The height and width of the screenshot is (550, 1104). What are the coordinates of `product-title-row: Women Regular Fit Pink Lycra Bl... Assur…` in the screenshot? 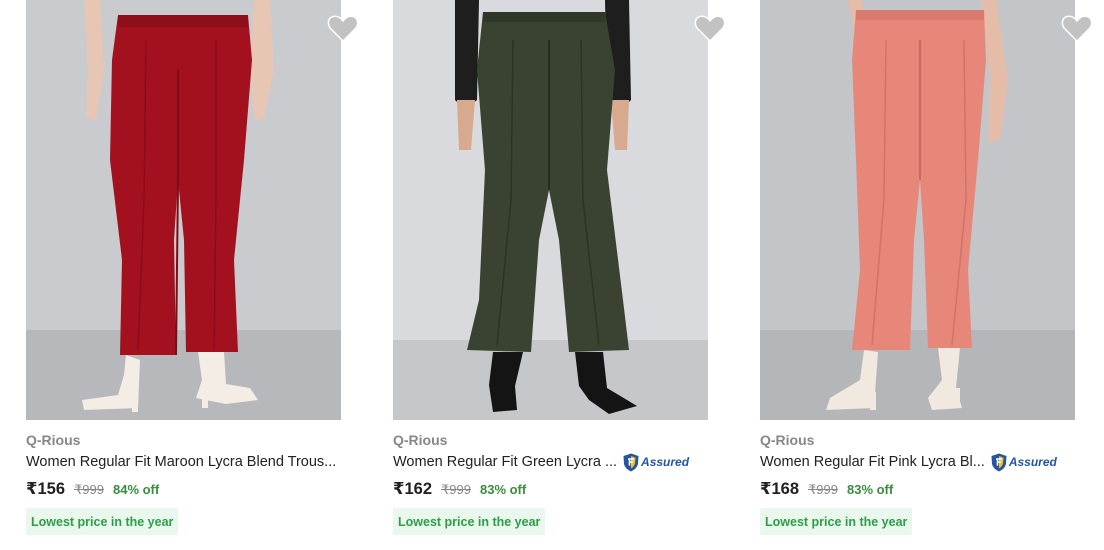 It's located at (925, 462).